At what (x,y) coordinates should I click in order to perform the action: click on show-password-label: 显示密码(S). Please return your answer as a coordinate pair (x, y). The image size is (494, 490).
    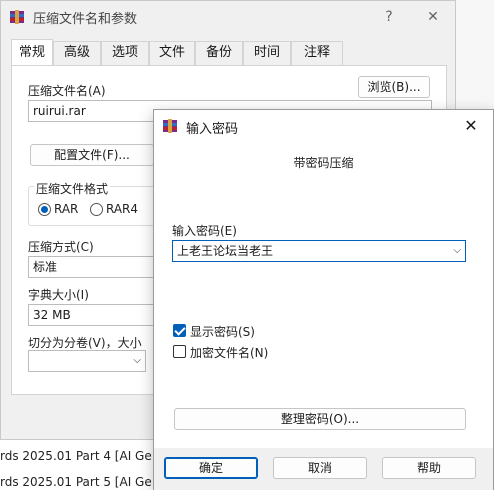
    Looking at the image, I should click on (222, 331).